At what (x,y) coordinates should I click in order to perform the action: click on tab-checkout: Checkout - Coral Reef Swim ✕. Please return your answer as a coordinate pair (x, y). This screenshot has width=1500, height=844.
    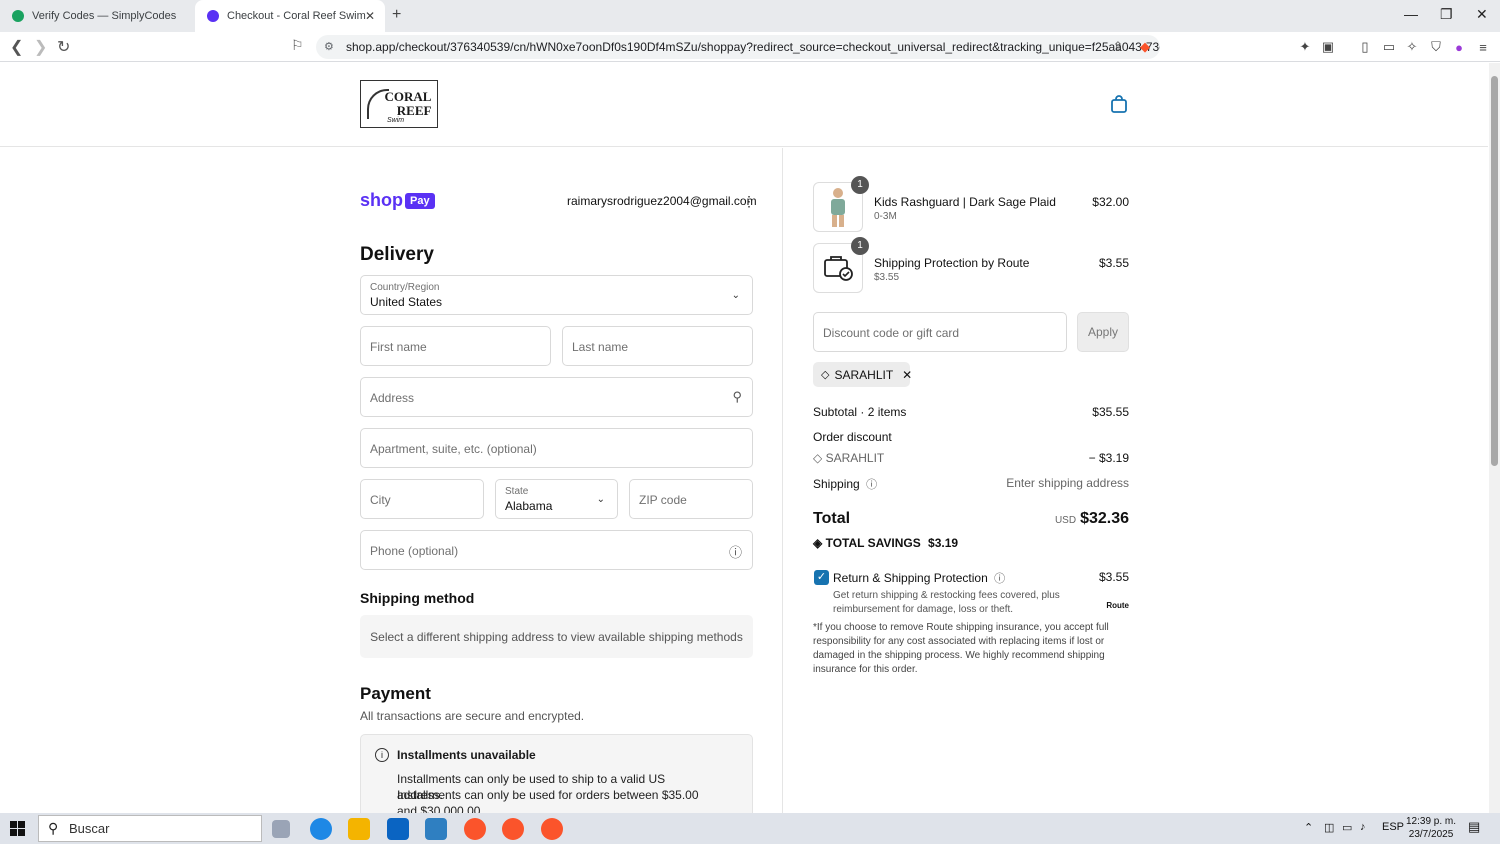
    Looking at the image, I should click on (290, 16).